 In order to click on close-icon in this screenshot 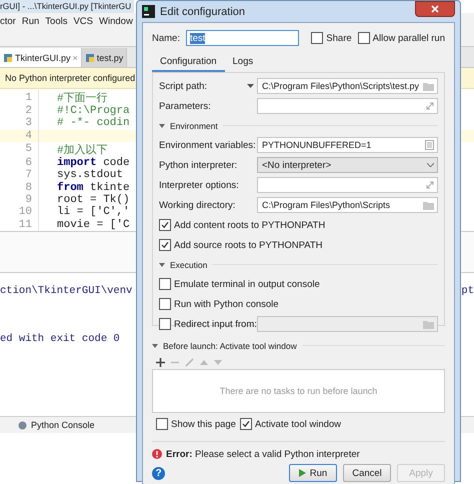, I will do `click(435, 9)`.